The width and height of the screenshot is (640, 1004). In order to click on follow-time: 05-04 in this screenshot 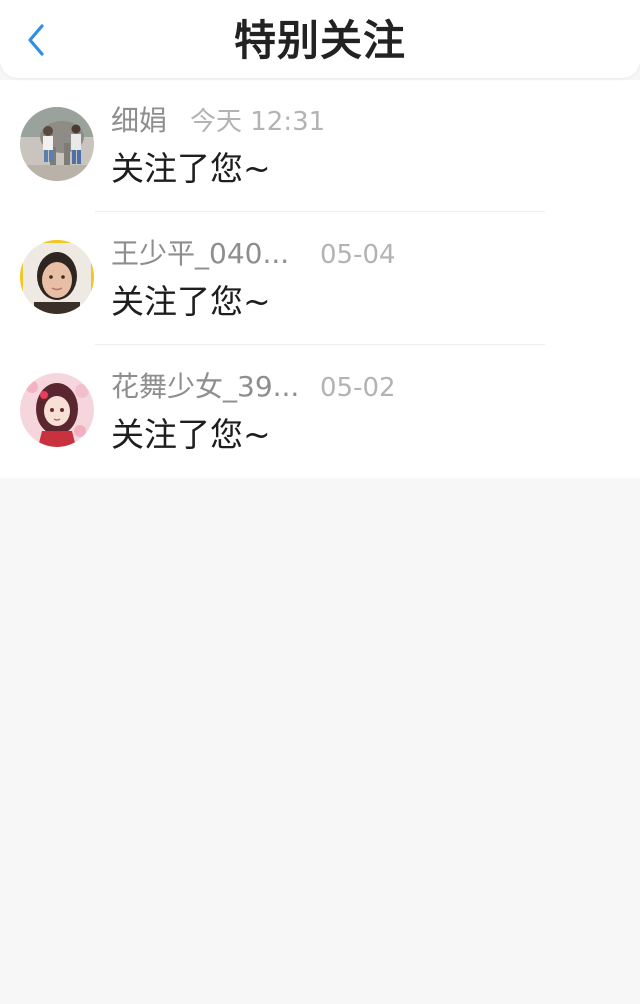, I will do `click(358, 255)`.